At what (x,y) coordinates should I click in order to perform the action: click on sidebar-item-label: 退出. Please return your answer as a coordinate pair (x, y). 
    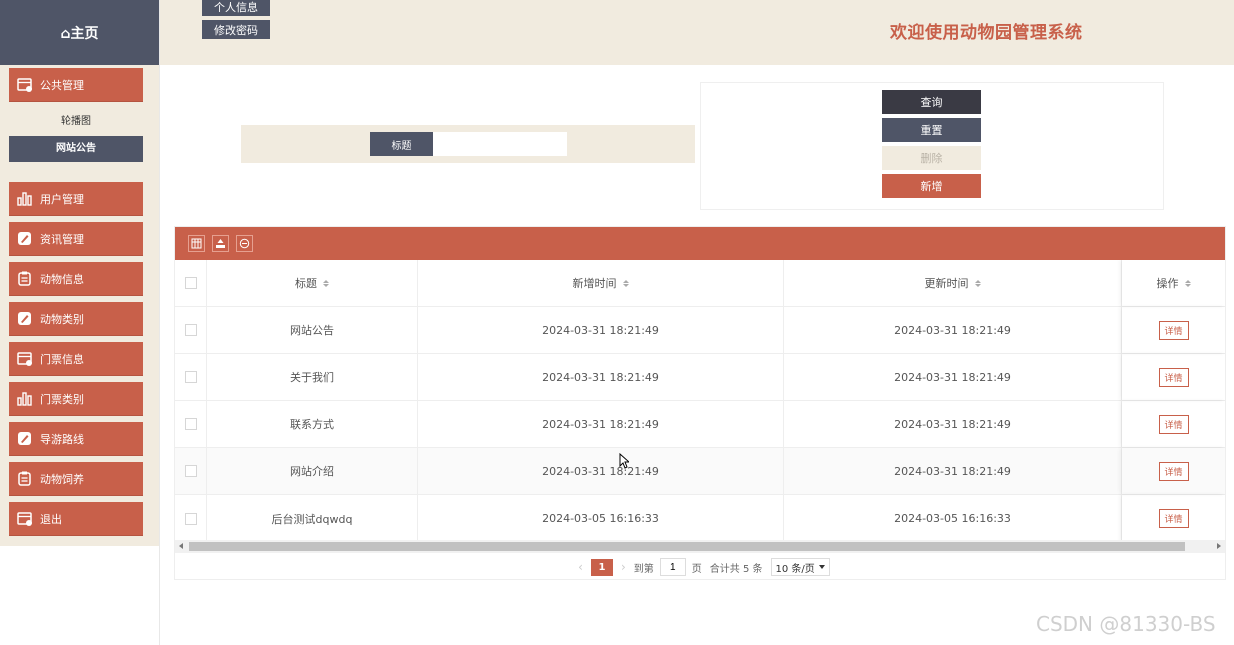
    Looking at the image, I should click on (51, 519).